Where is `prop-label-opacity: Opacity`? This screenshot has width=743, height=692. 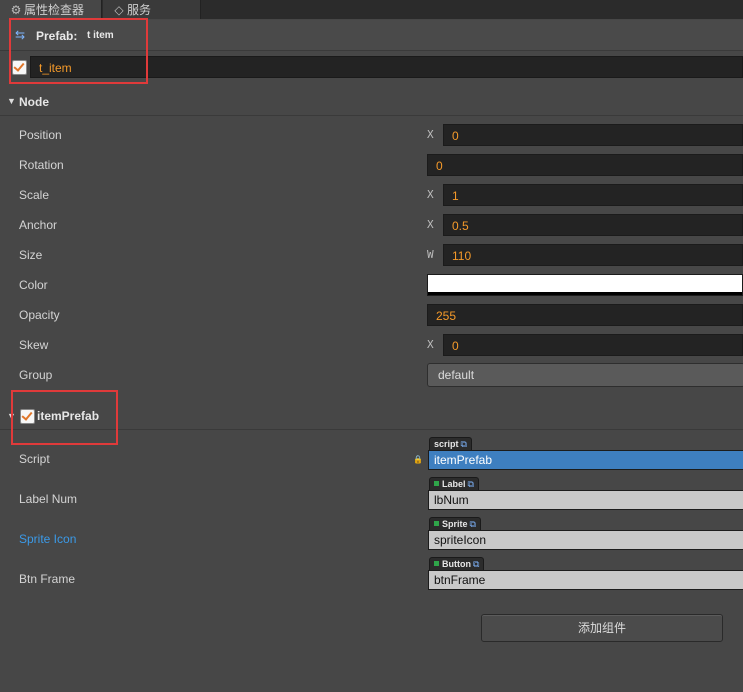
prop-label-opacity: Opacity is located at coordinates (39, 315).